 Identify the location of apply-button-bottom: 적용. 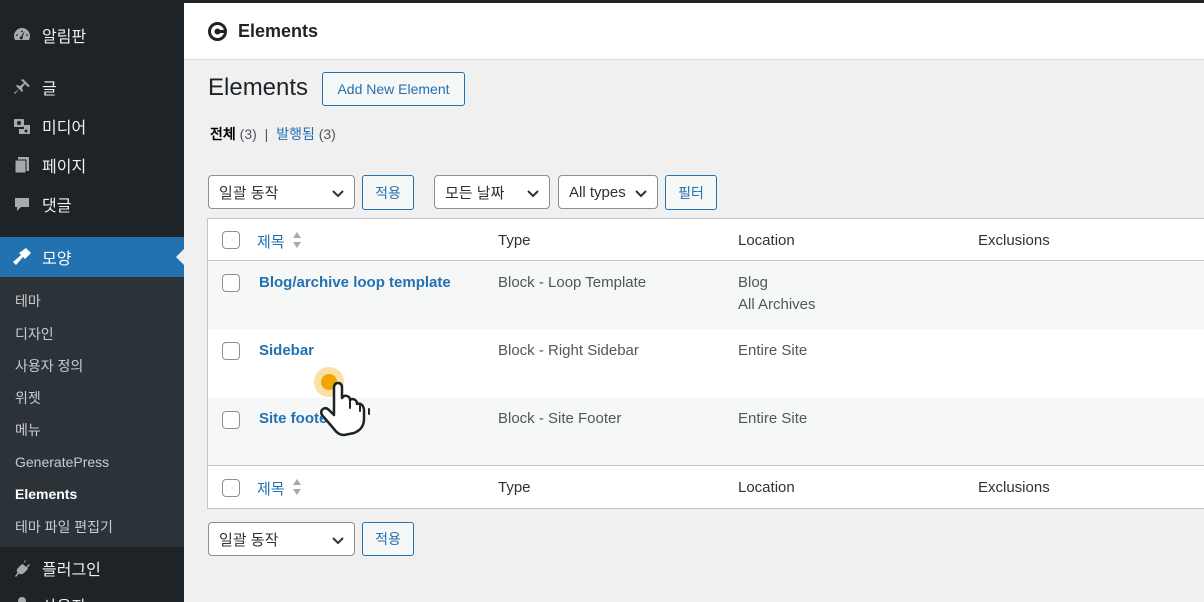
(388, 539).